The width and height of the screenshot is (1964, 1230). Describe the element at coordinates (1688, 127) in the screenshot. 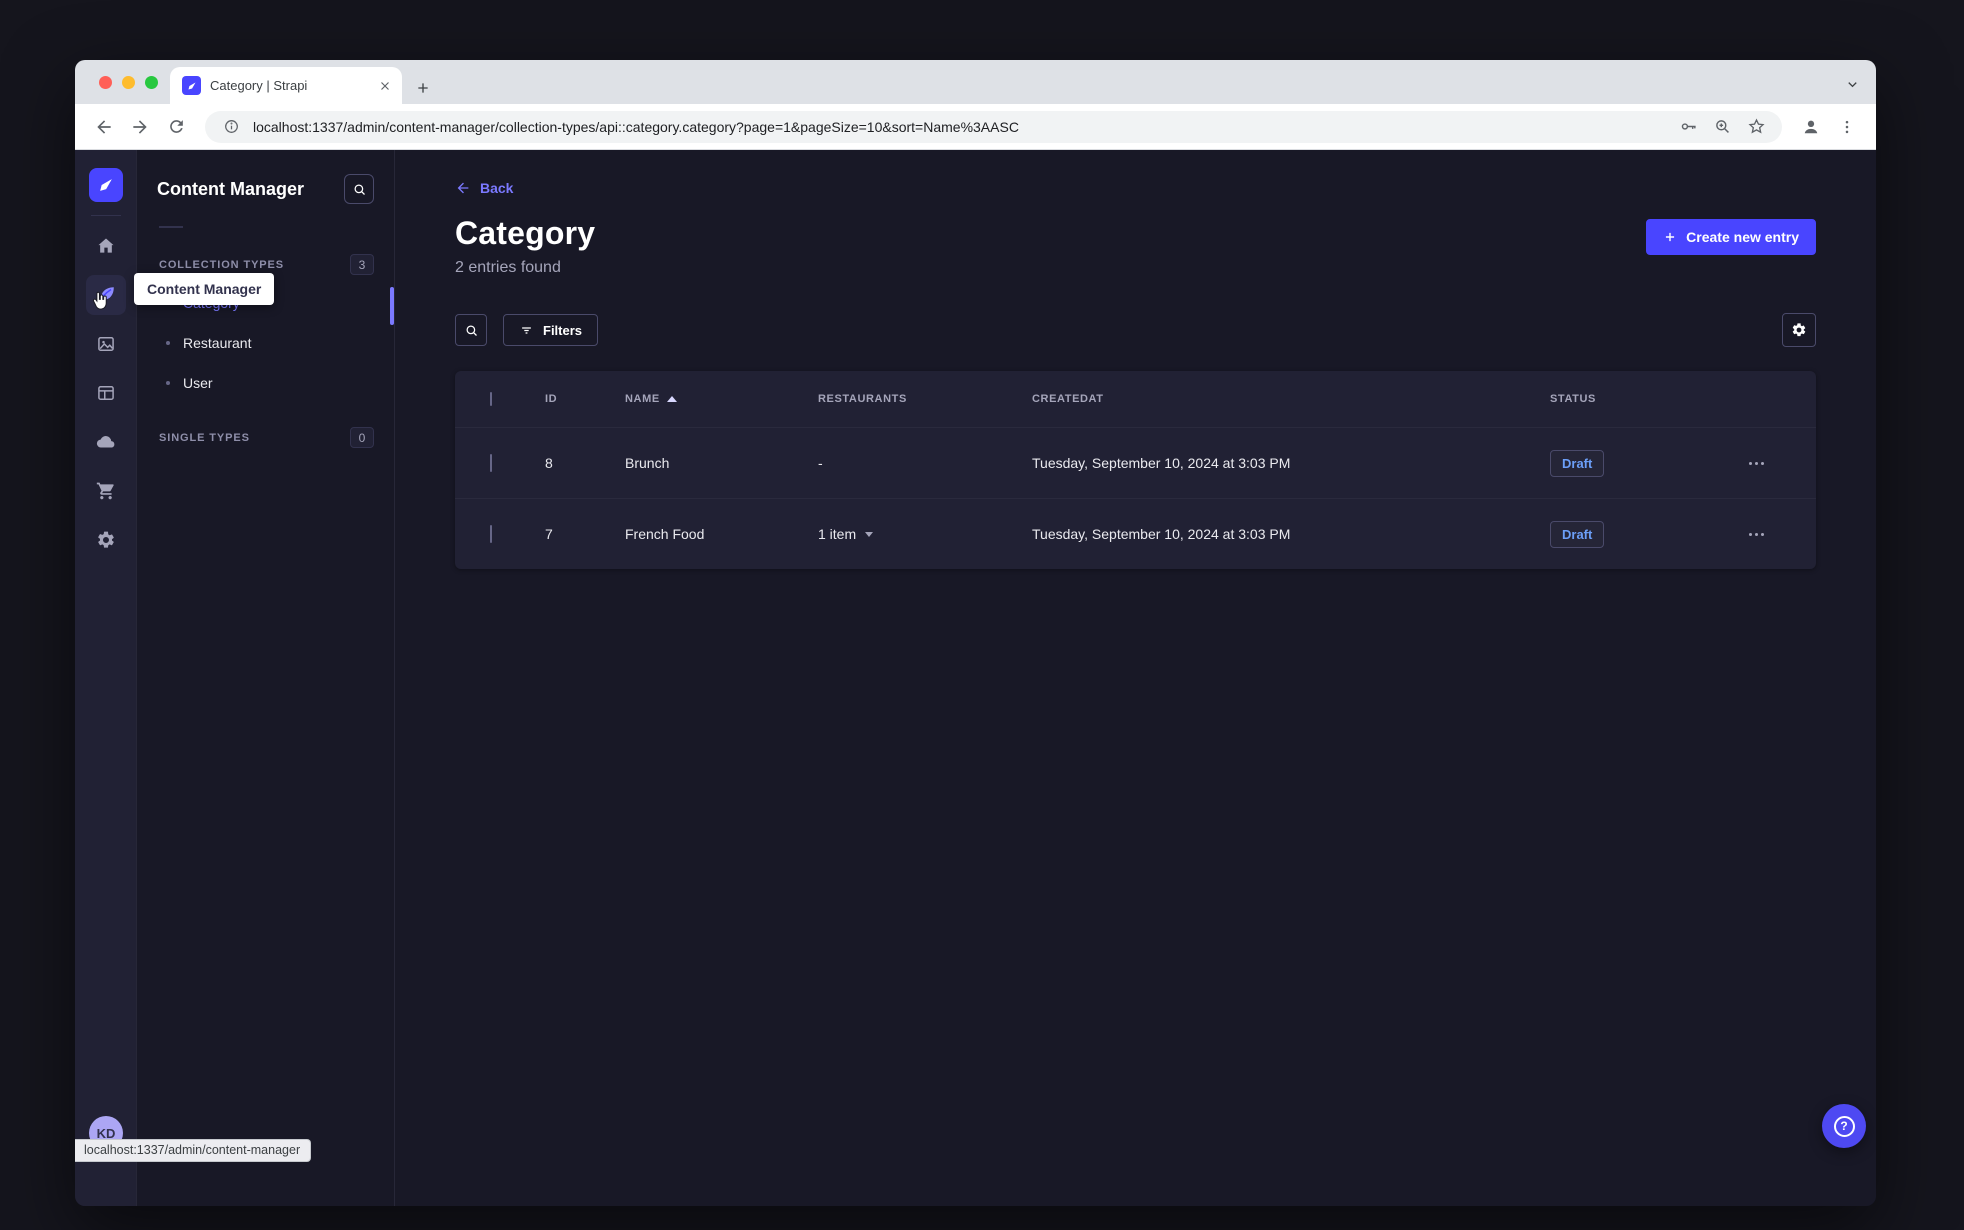

I see `passwords-key-icon` at that location.